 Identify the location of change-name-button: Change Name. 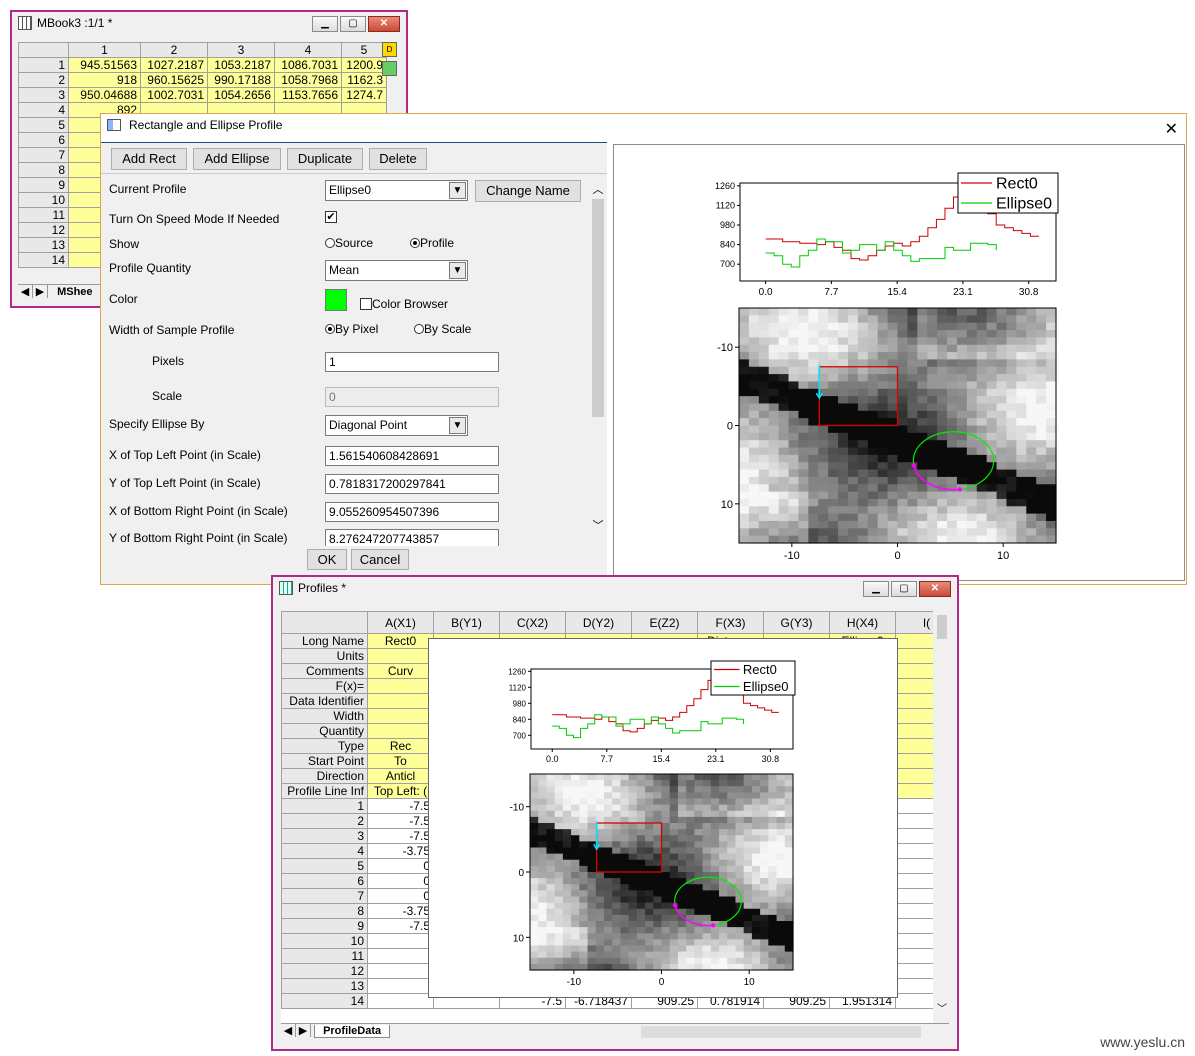
(528, 191).